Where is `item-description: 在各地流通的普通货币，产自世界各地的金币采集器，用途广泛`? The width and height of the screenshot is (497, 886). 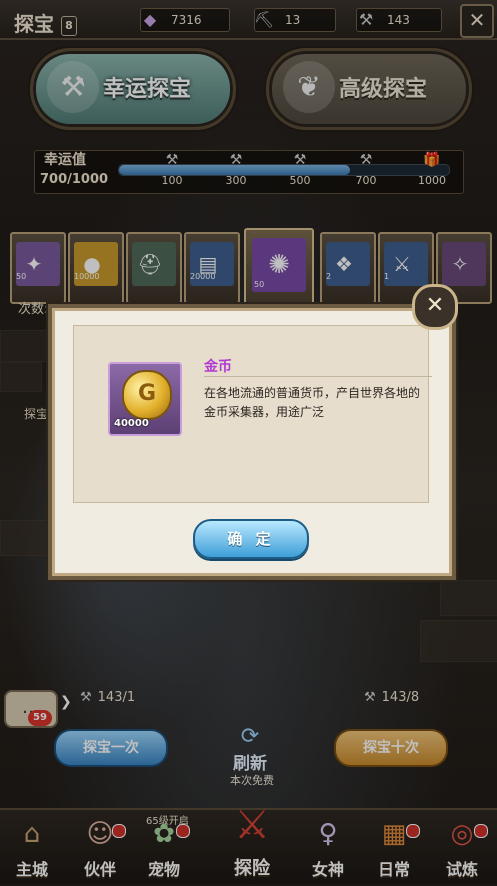 item-description: 在各地流通的普通货币，产自世界各地的金币采集器，用途广泛 is located at coordinates (312, 402).